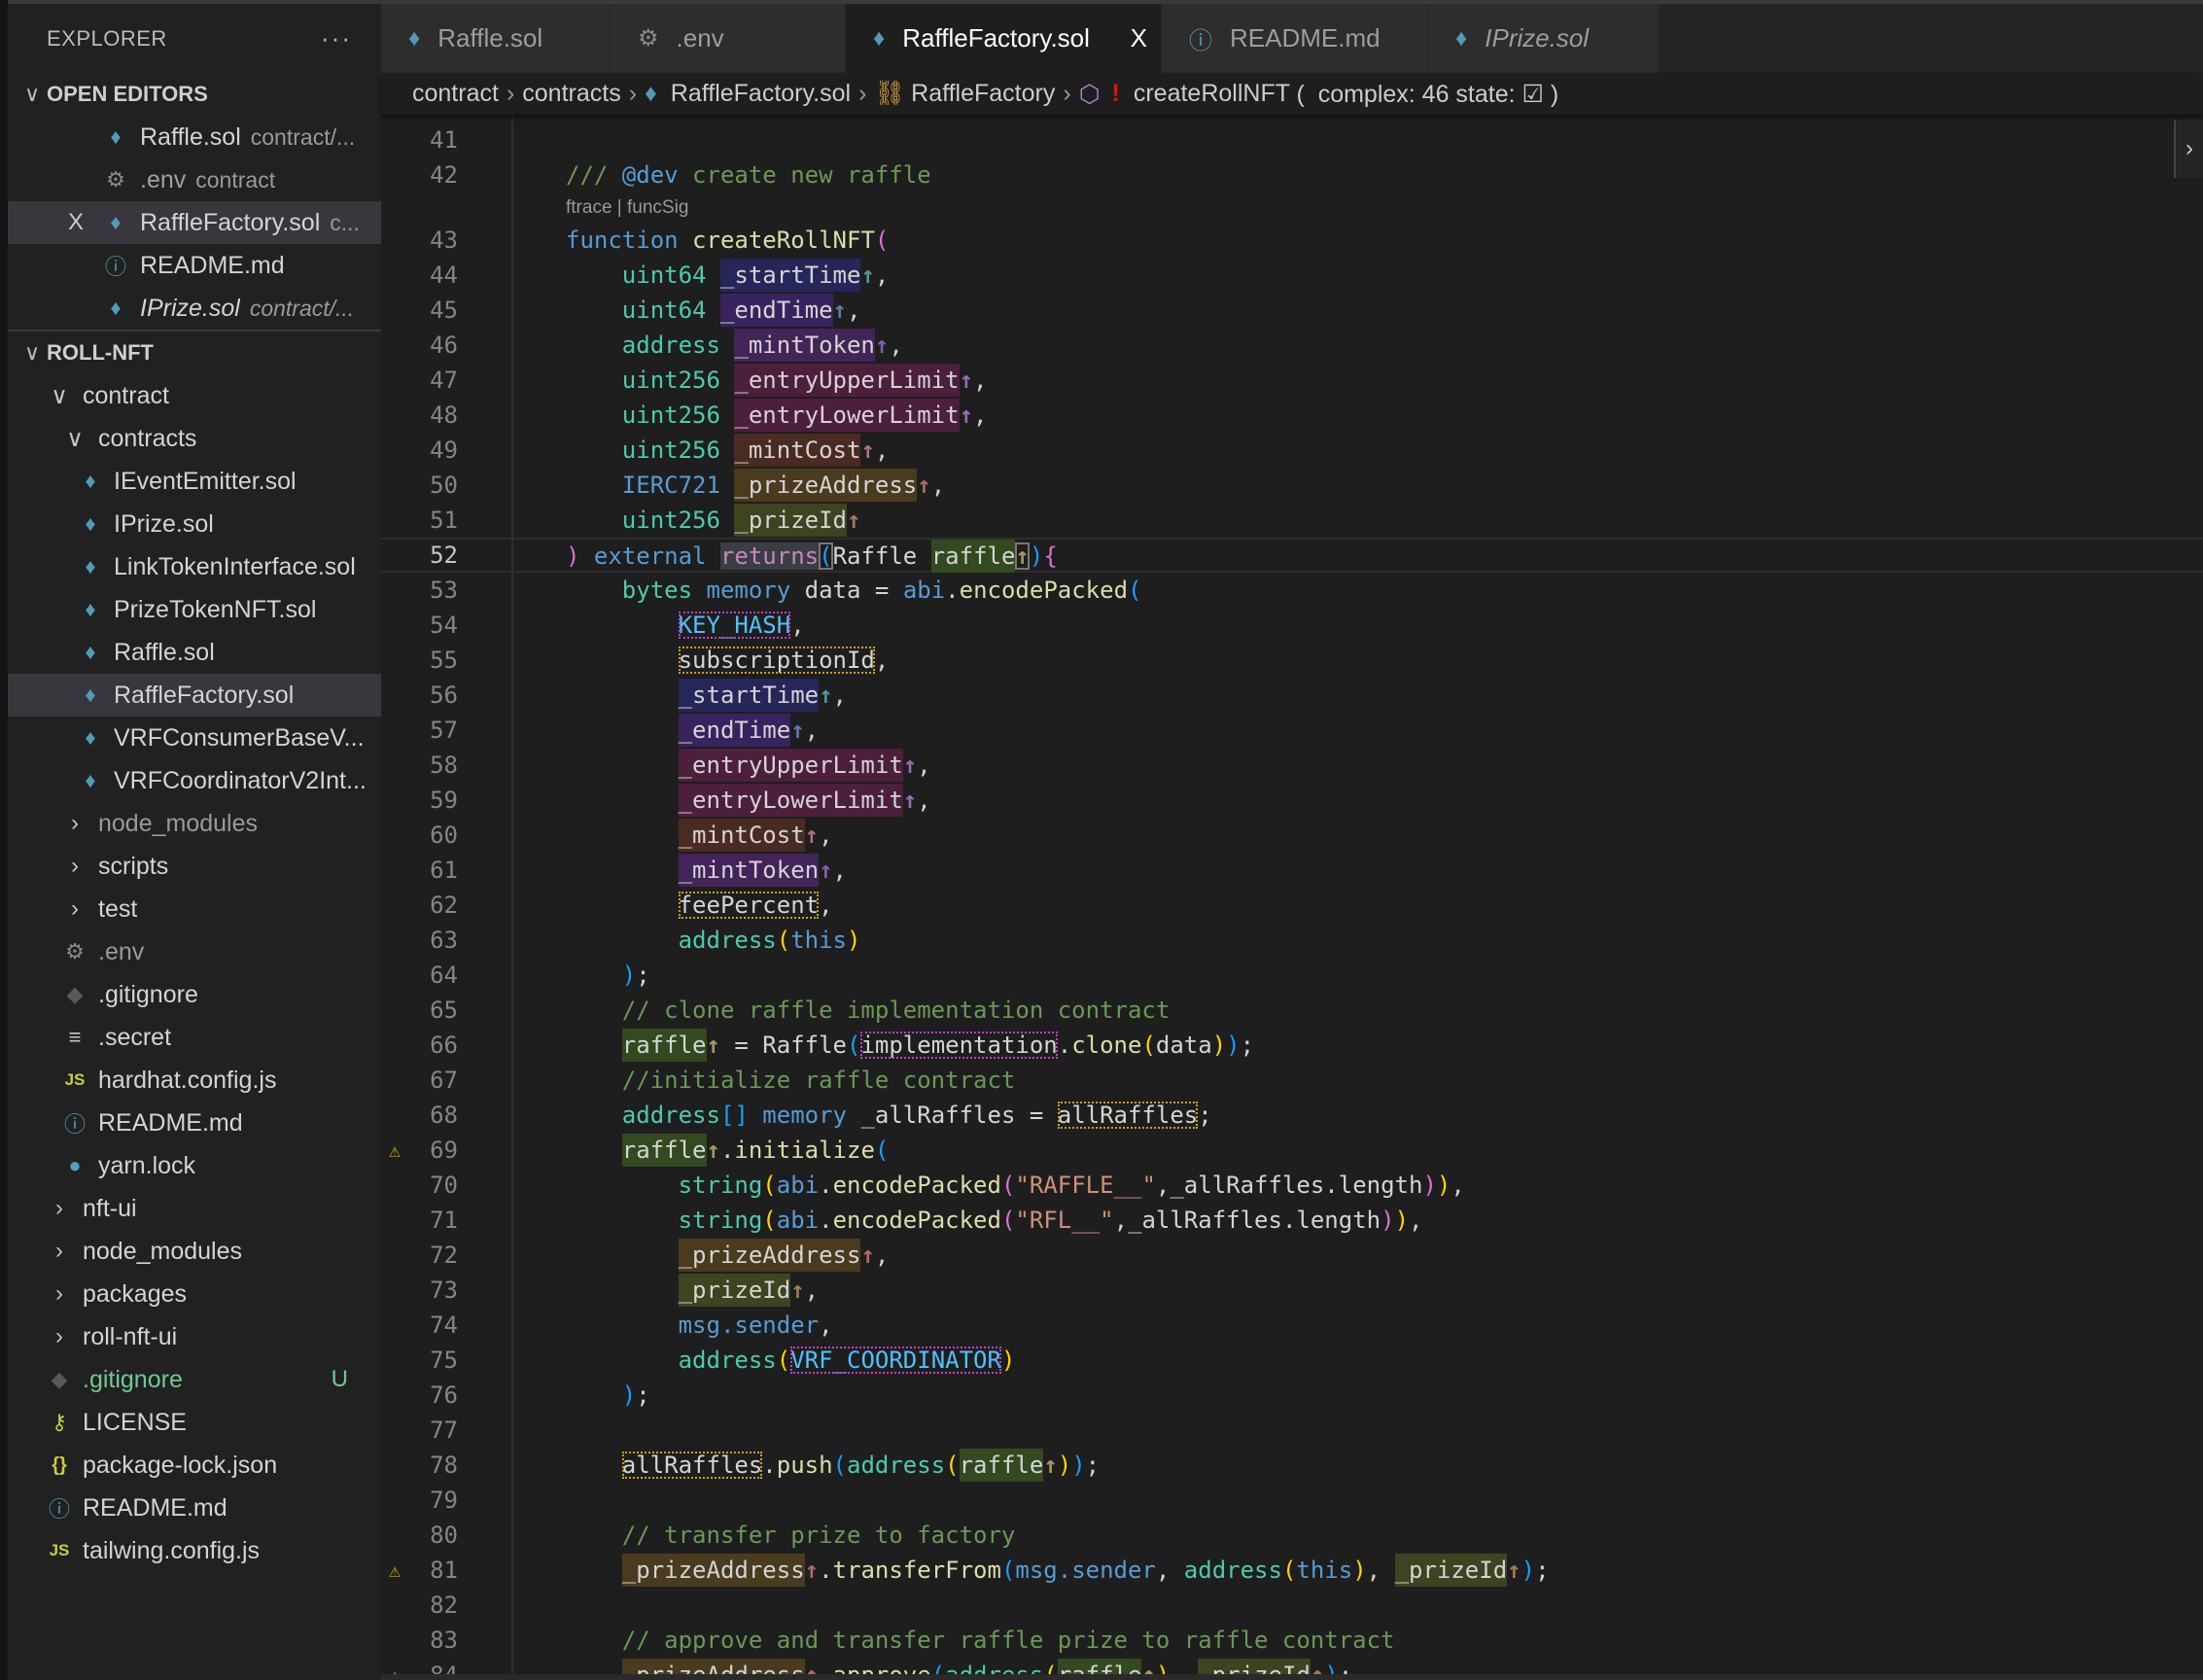  Describe the element at coordinates (1292, 870) in the screenshot. I see `code-line: 61 _mintToken↑,` at that location.